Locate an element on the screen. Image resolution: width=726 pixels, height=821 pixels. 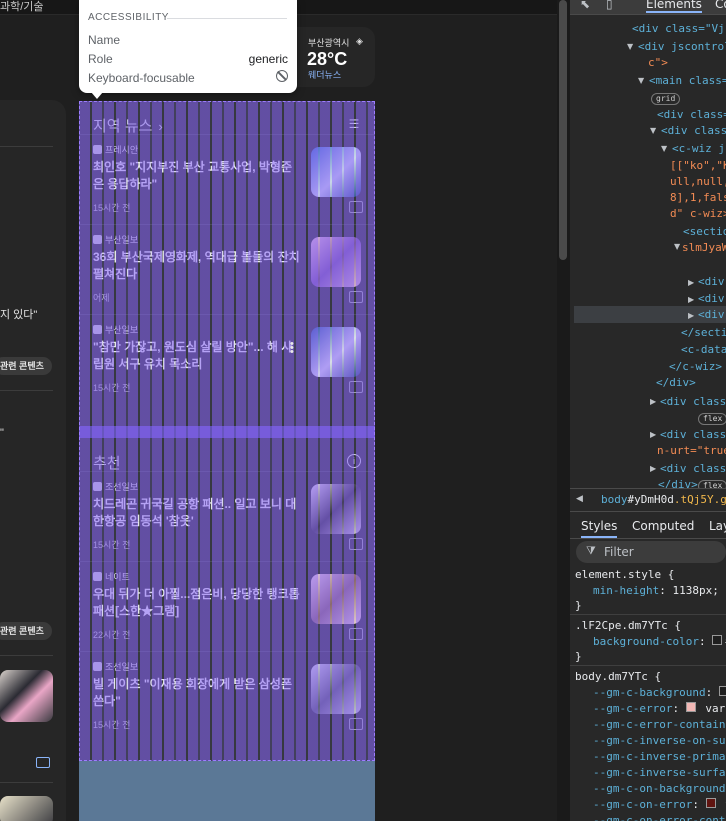
css-variable: --gm-c-on-error: va is located at coordinates (659, 804).